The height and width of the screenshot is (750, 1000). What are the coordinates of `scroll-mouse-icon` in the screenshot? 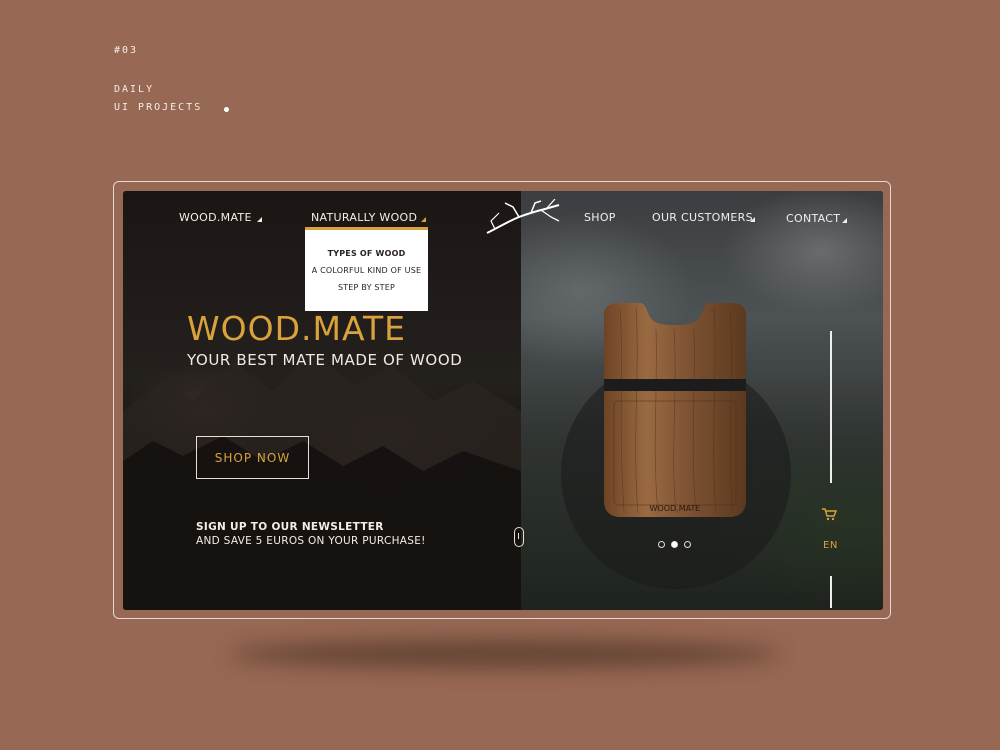 It's located at (519, 537).